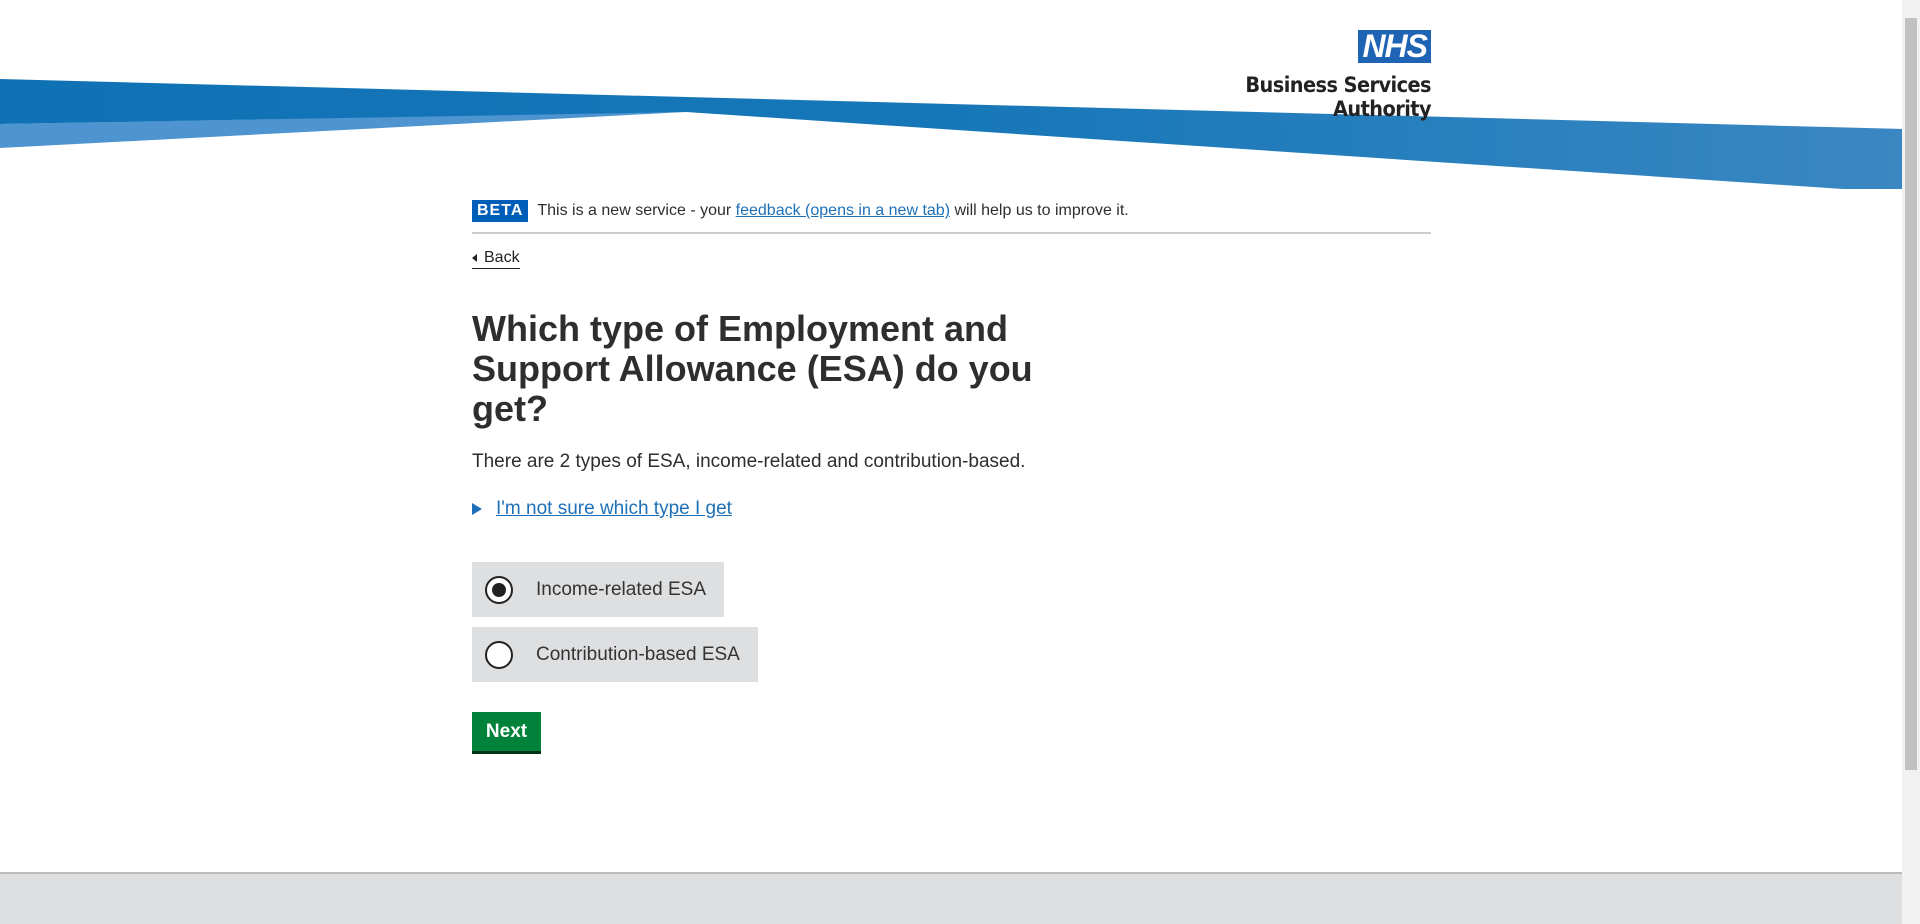  I want to click on nhsbsa-logo: NHS Business Services Authority, so click(1275, 76).